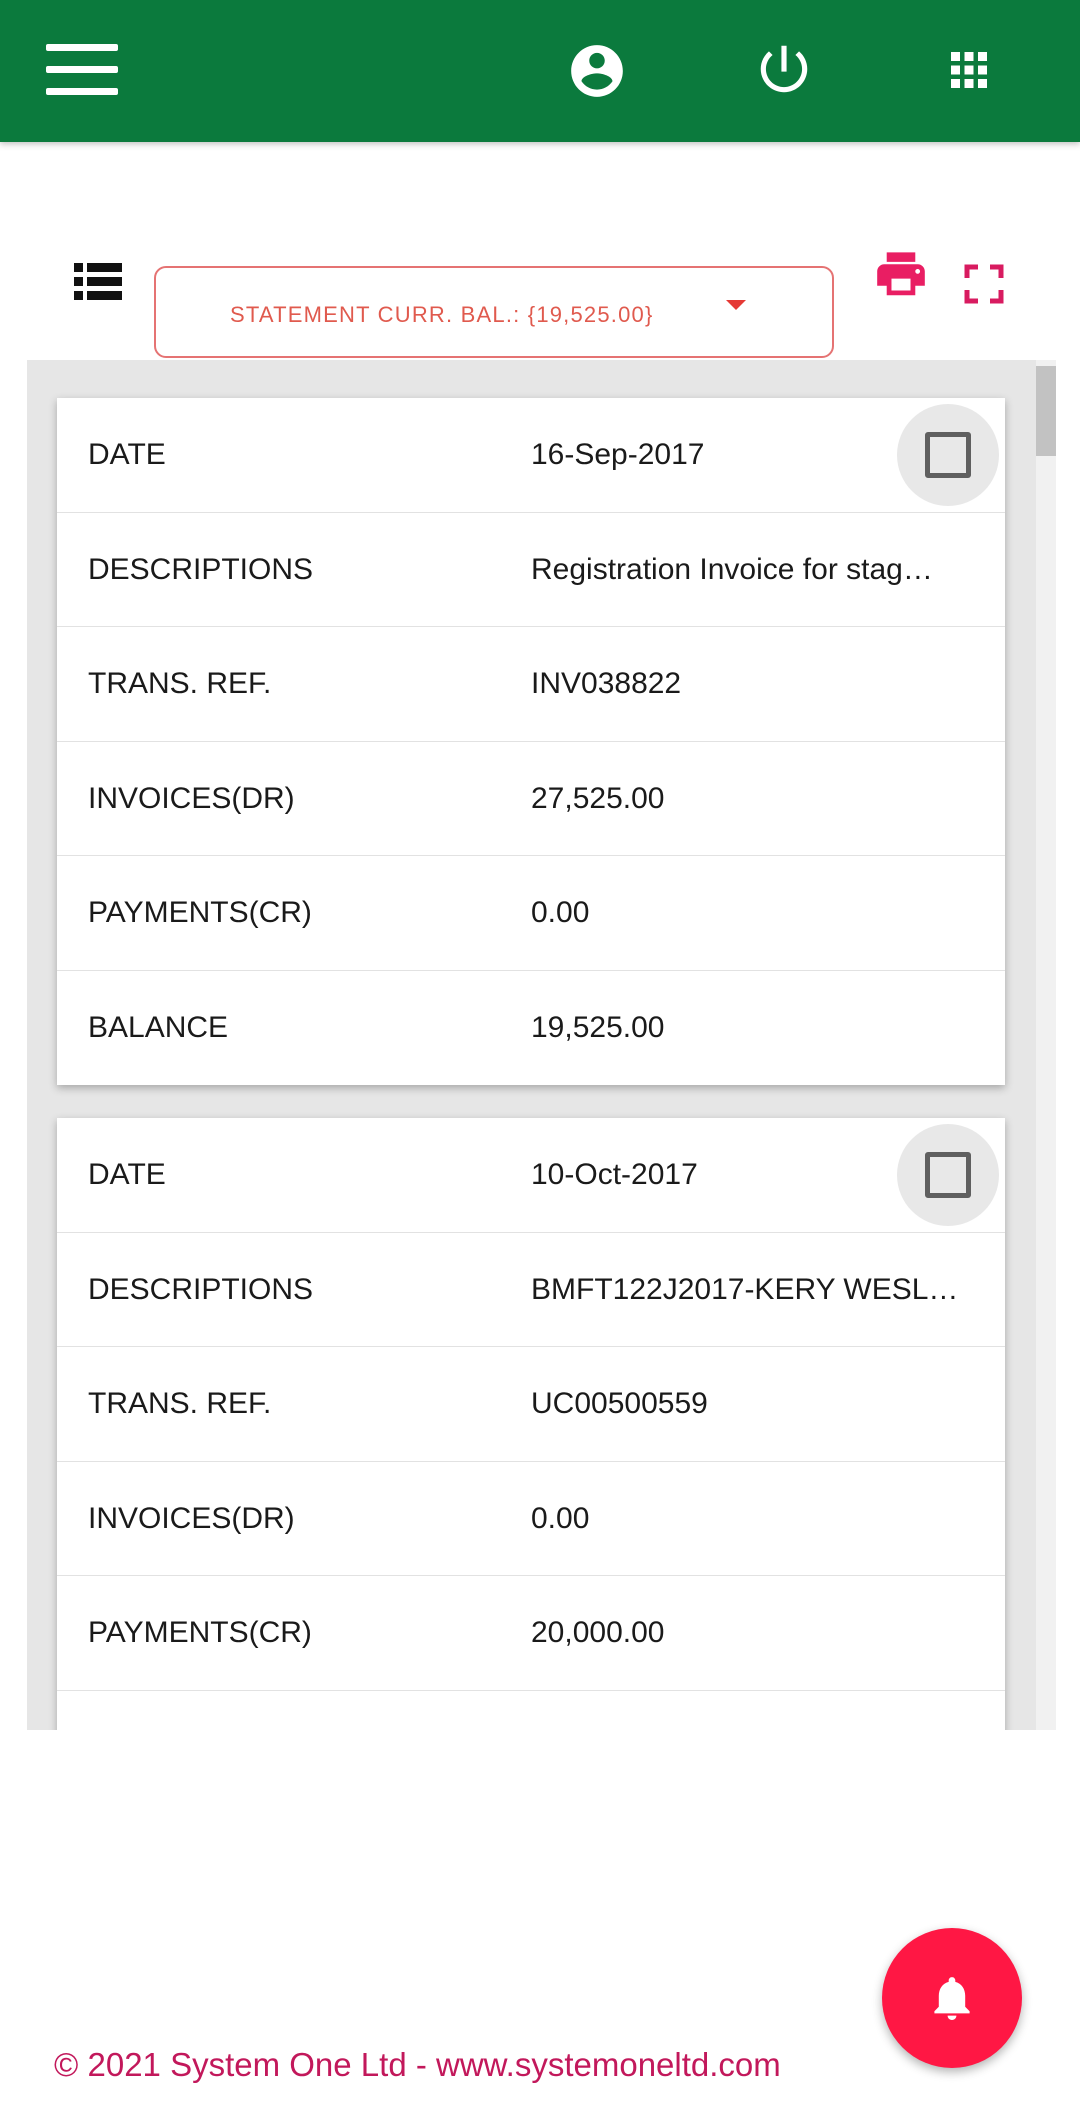  I want to click on notifications-fab, so click(952, 1998).